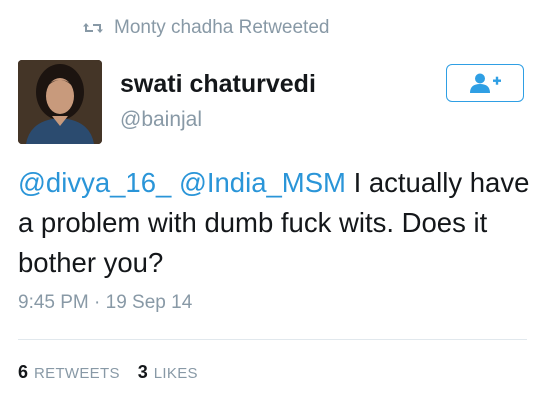  I want to click on author-handle: @bainjal, so click(161, 120).